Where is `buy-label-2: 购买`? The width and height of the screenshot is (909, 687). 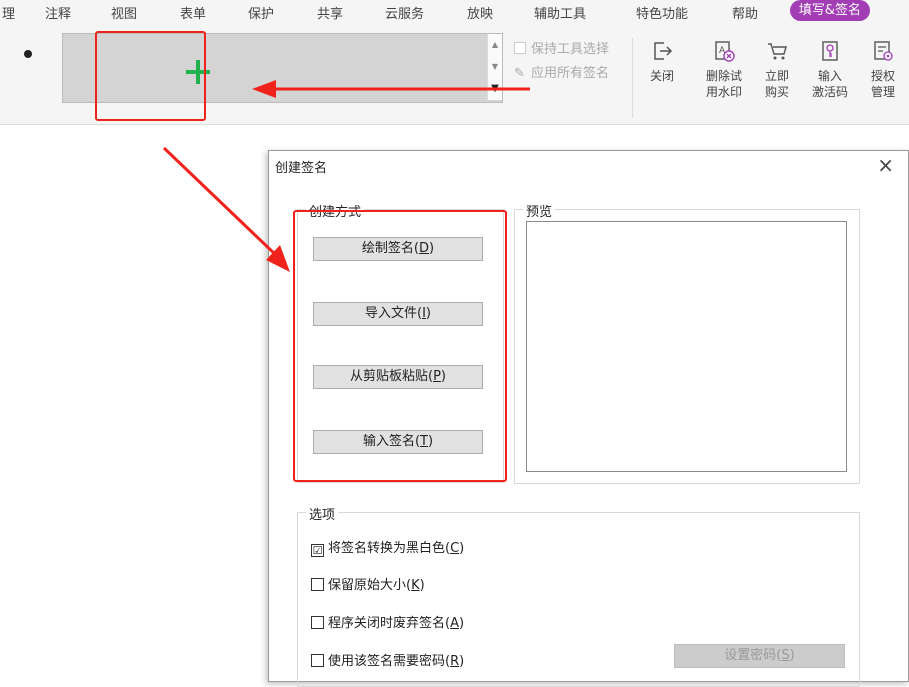
buy-label-2: 购买 is located at coordinates (776, 92).